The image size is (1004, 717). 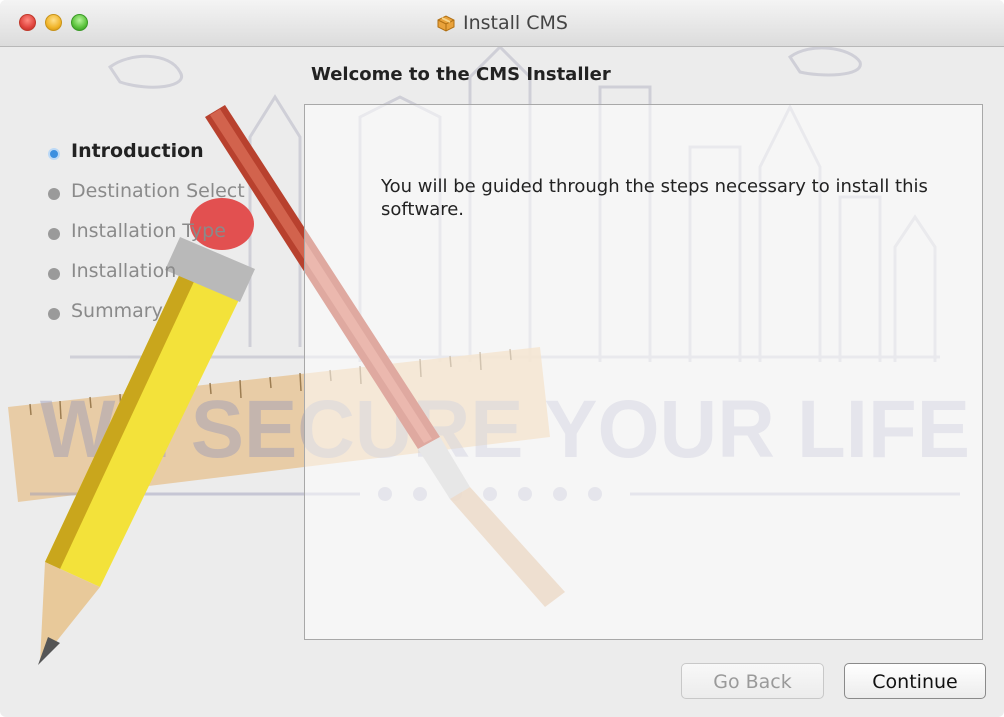 I want to click on continue-button: Continue, so click(x=915, y=681).